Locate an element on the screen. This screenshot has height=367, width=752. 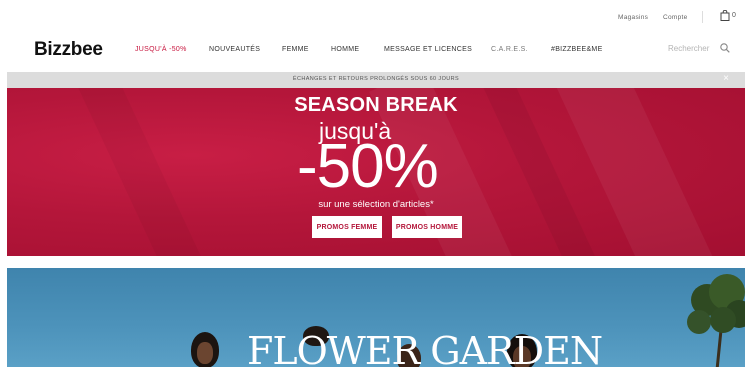
nav-item-new: NOUVEAUTÉS is located at coordinates (234, 49).